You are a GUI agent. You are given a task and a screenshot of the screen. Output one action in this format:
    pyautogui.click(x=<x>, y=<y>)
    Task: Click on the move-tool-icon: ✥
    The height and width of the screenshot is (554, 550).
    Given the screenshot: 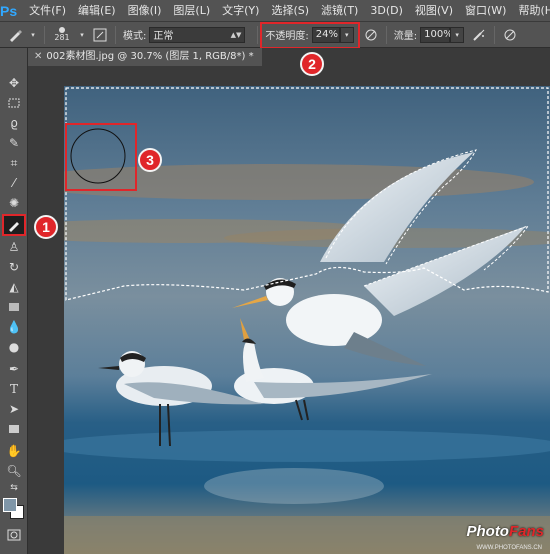 What is the action you would take?
    pyautogui.click(x=14, y=83)
    